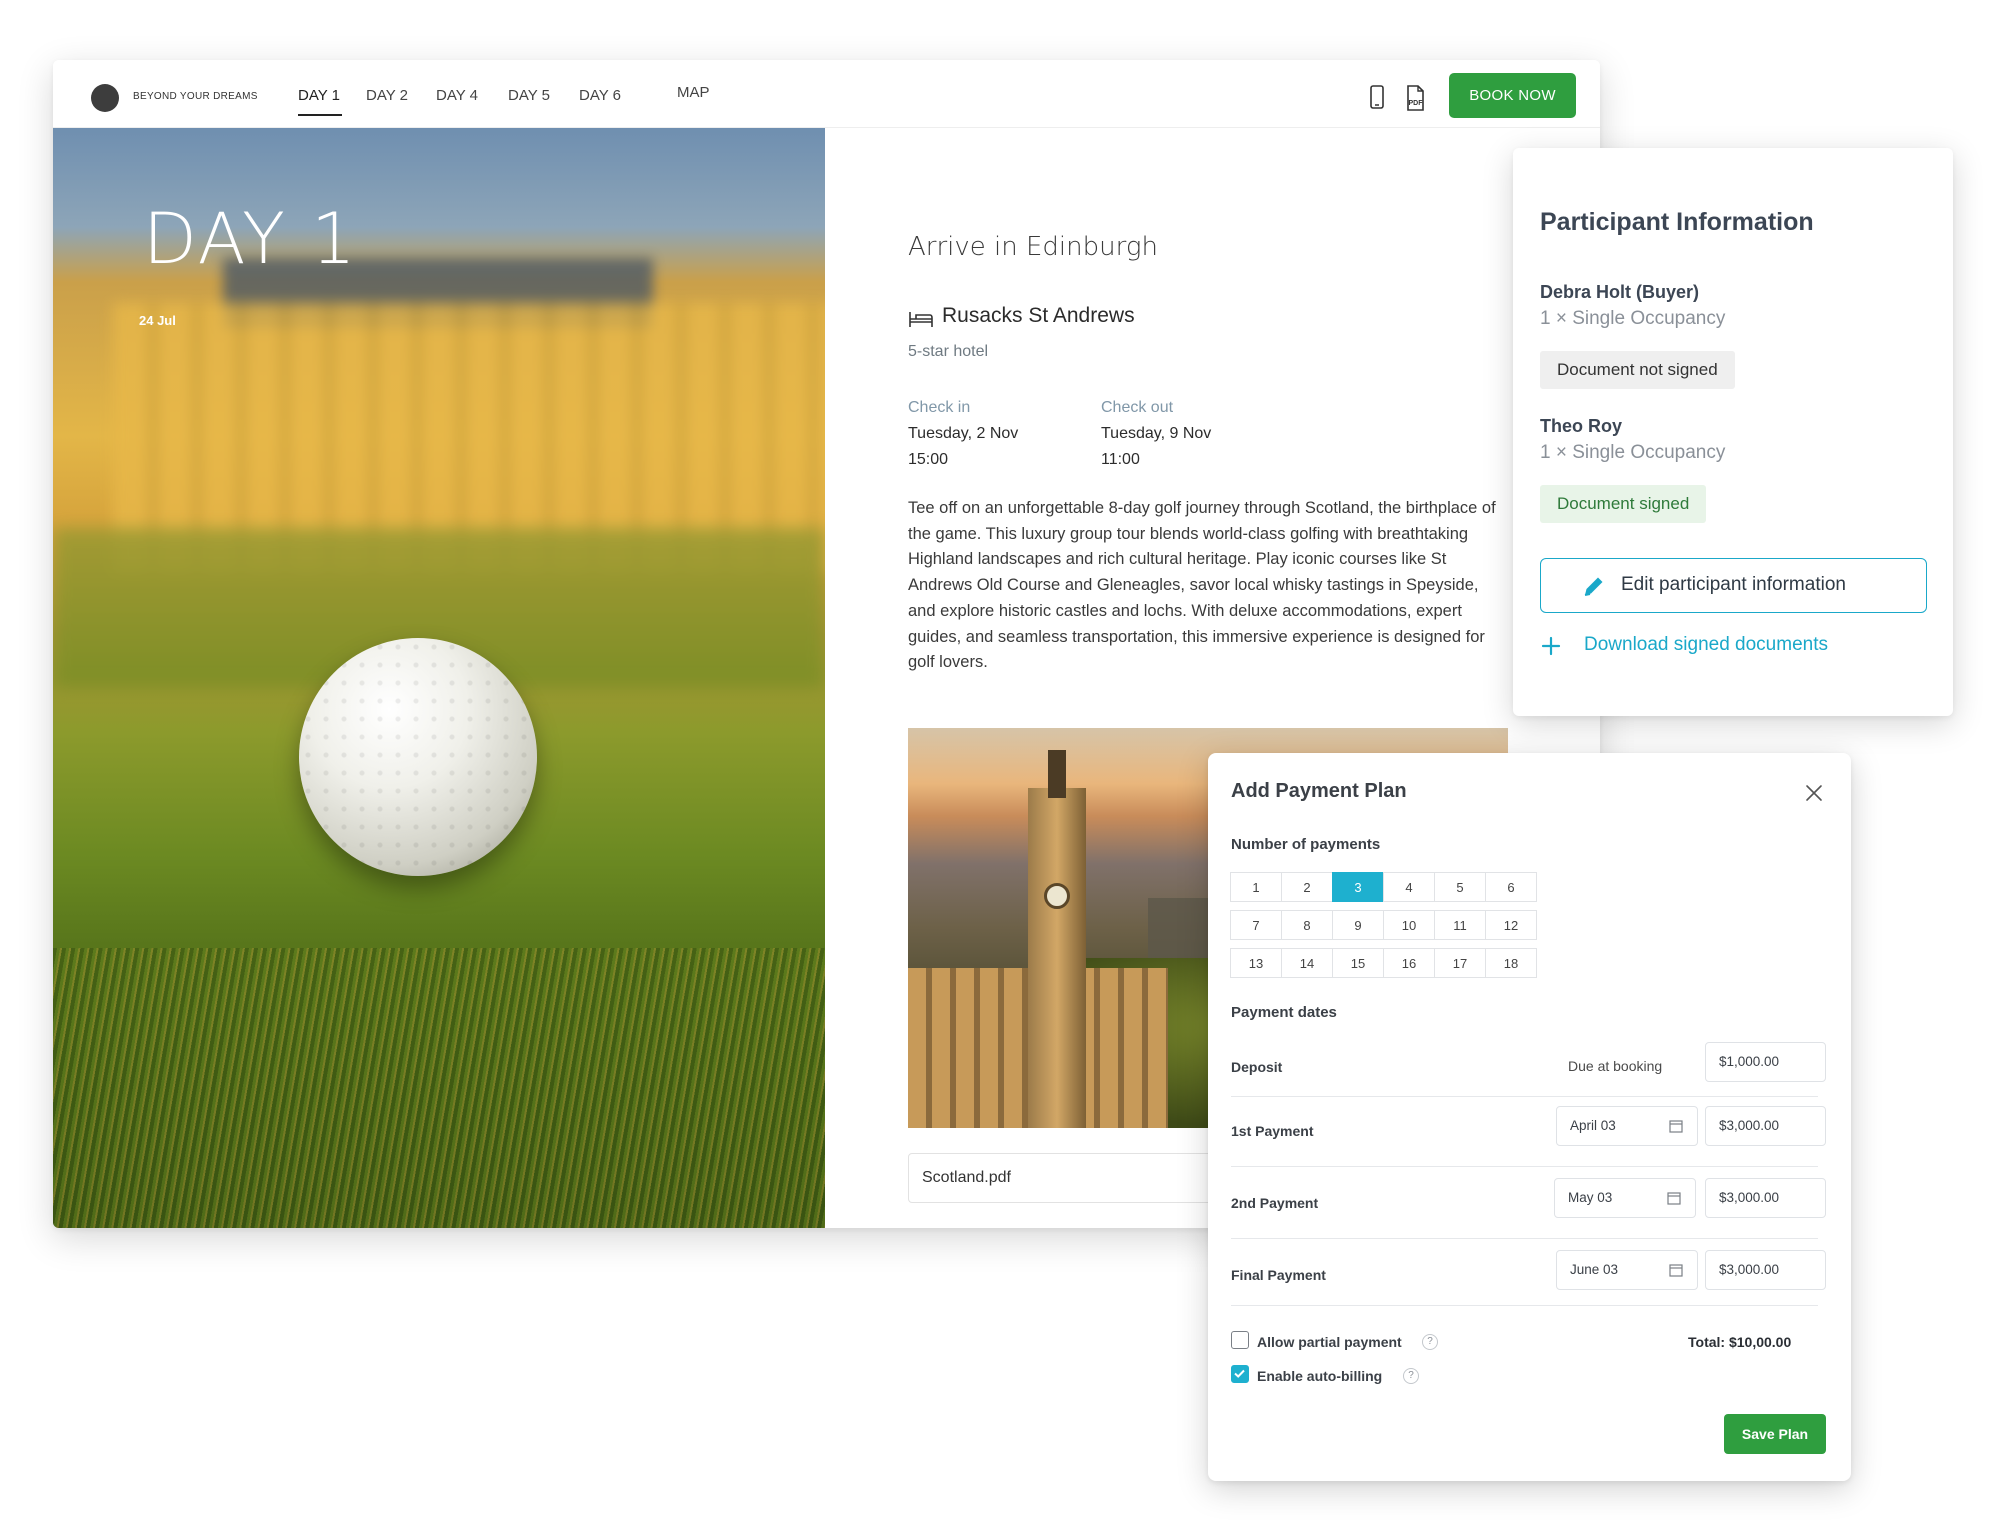 This screenshot has width=2000, height=1534. Describe the element at coordinates (529, 95) in the screenshot. I see `tab-day-5: DAY 5` at that location.